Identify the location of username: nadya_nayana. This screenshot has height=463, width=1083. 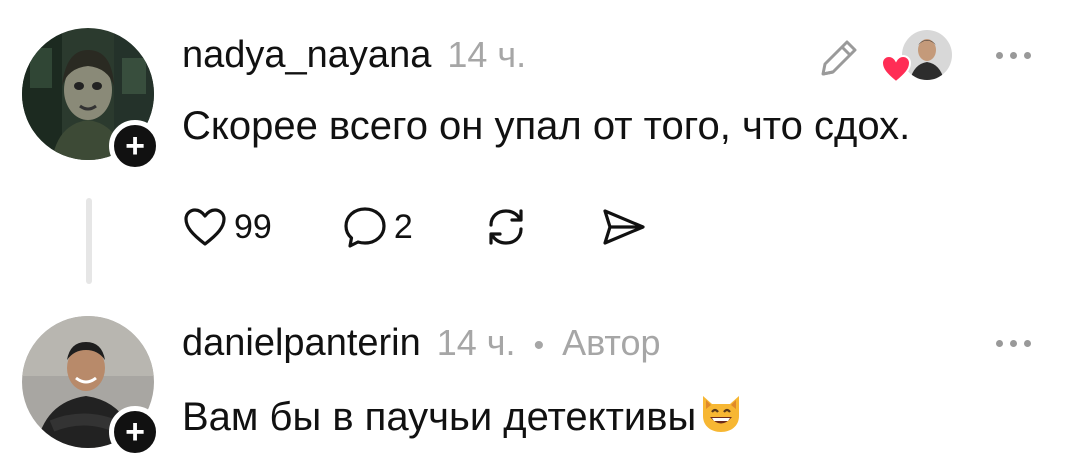
(306, 55).